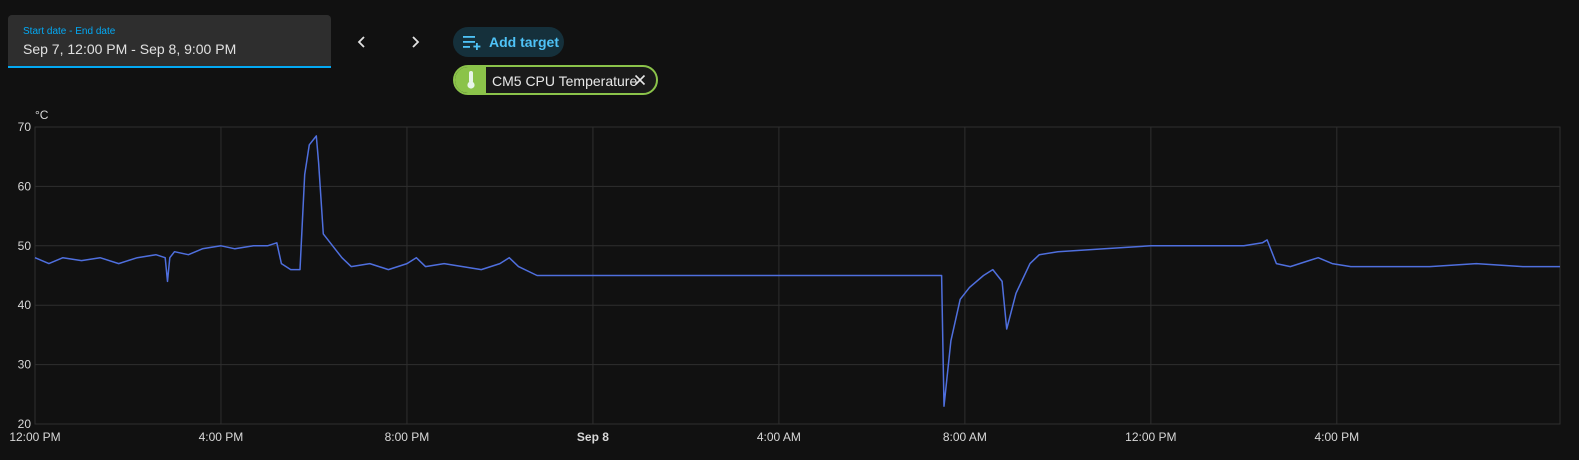  I want to click on y-tick-label: 30, so click(25, 365).